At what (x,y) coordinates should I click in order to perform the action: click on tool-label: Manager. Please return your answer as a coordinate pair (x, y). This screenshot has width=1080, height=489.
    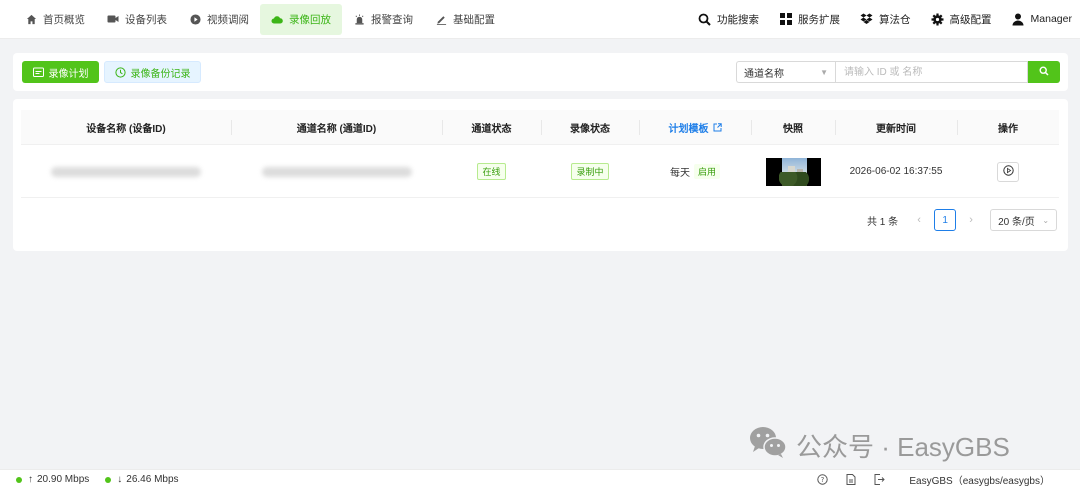
    Looking at the image, I should click on (1051, 19).